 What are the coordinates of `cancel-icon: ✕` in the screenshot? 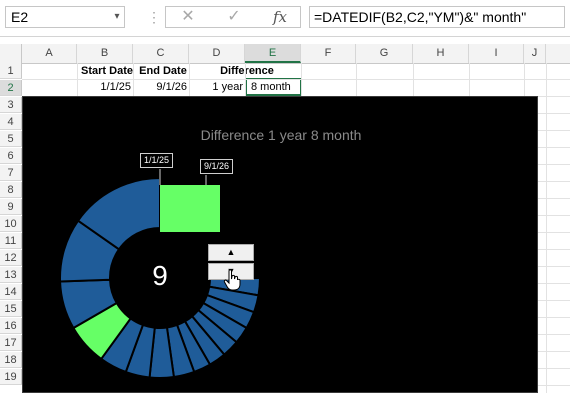 It's located at (188, 17).